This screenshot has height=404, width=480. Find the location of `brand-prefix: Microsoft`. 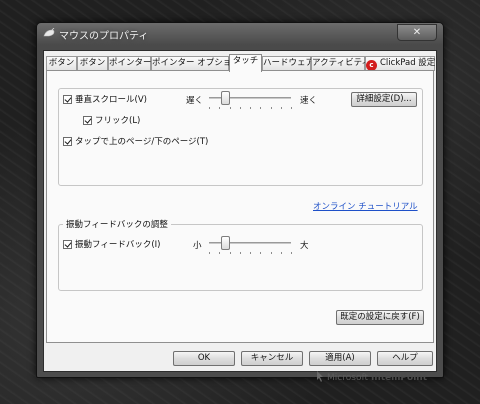

brand-prefix: Microsoft is located at coordinates (347, 378).